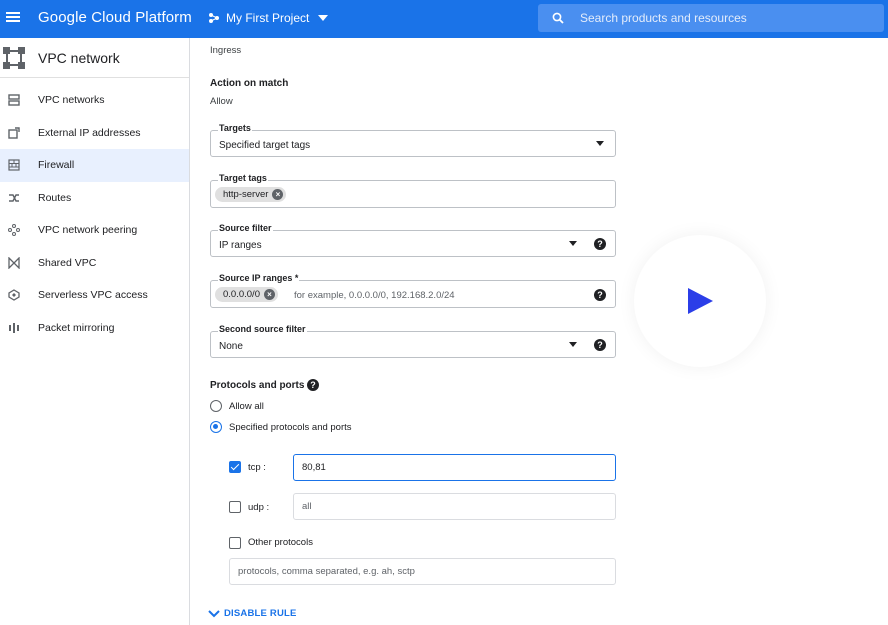 The image size is (888, 625). I want to click on routes-icon, so click(14, 198).